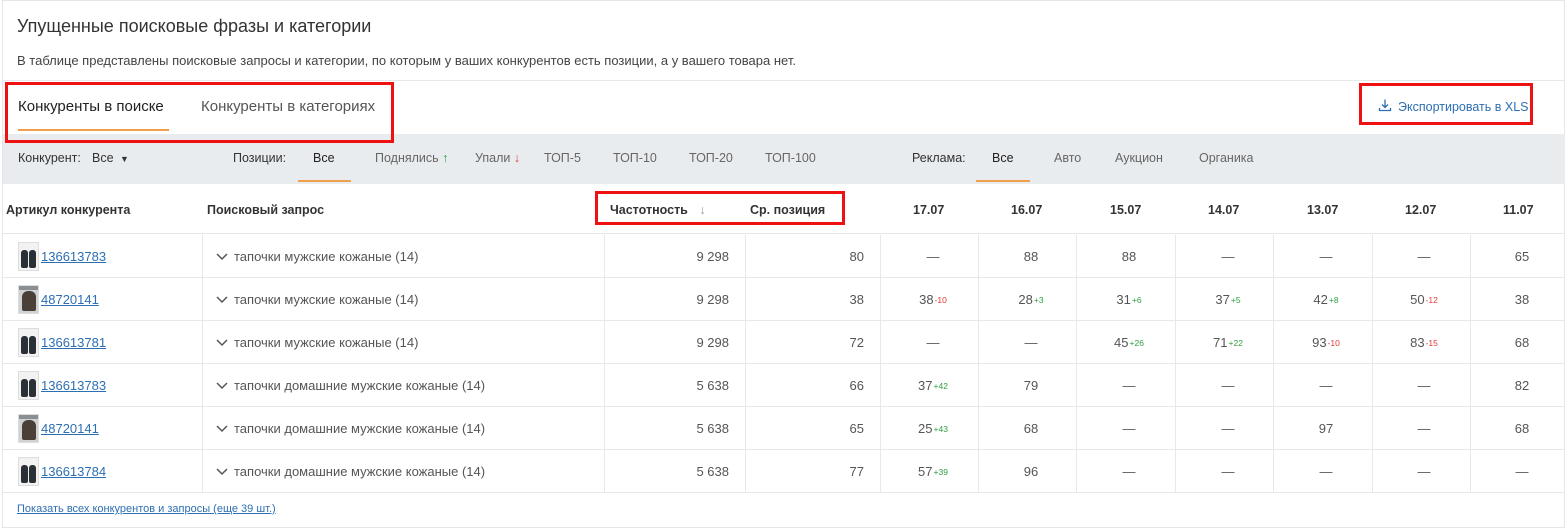  What do you see at coordinates (562, 158) in the screenshot?
I see `positions-top5: ТОП-5` at bounding box center [562, 158].